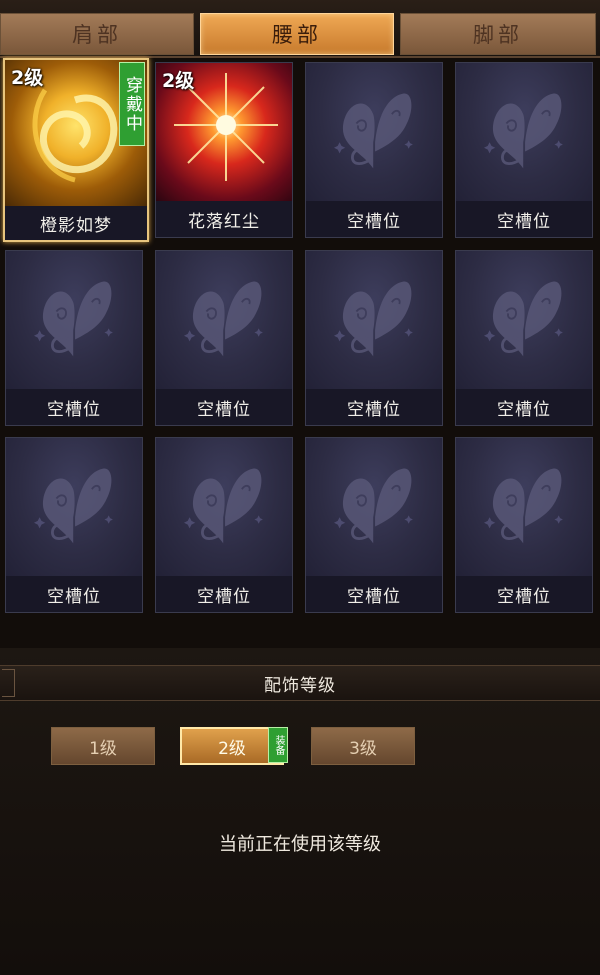 The width and height of the screenshot is (600, 975). What do you see at coordinates (300, 685) in the screenshot?
I see `section-title: 配饰等级` at bounding box center [300, 685].